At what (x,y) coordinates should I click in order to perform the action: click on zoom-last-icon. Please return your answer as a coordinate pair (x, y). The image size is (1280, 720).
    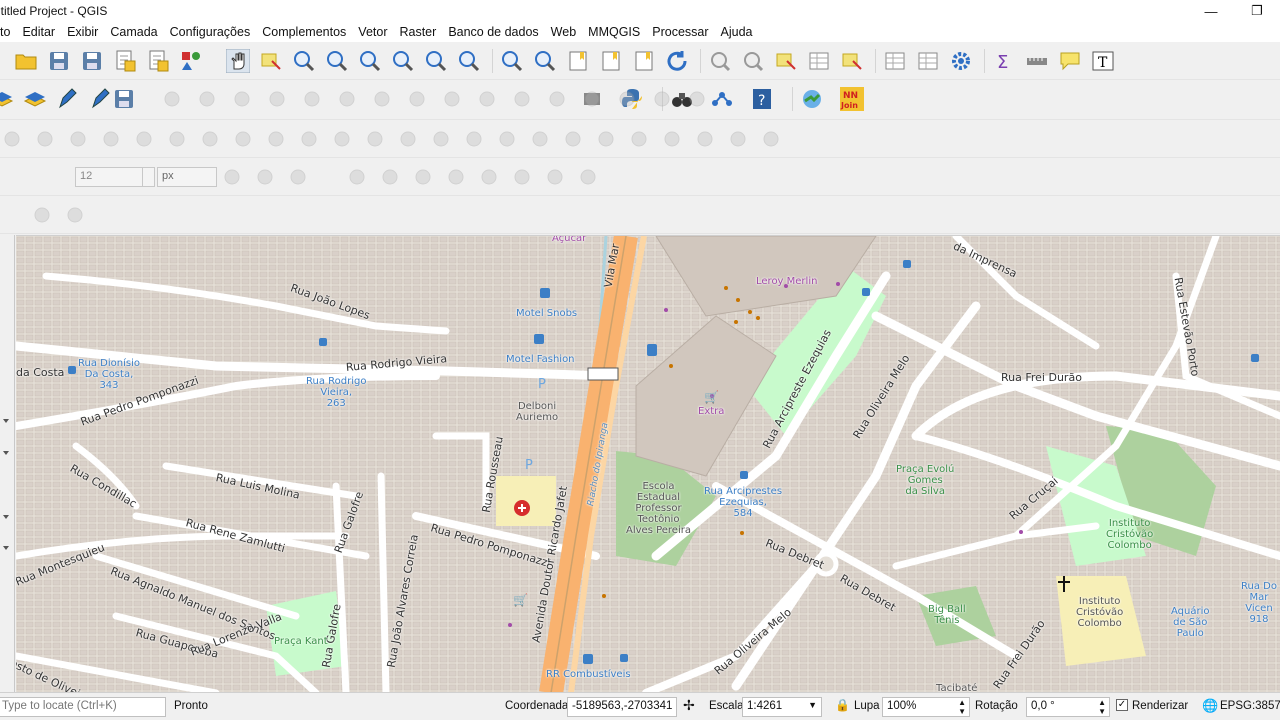
    Looking at the image, I should click on (512, 61).